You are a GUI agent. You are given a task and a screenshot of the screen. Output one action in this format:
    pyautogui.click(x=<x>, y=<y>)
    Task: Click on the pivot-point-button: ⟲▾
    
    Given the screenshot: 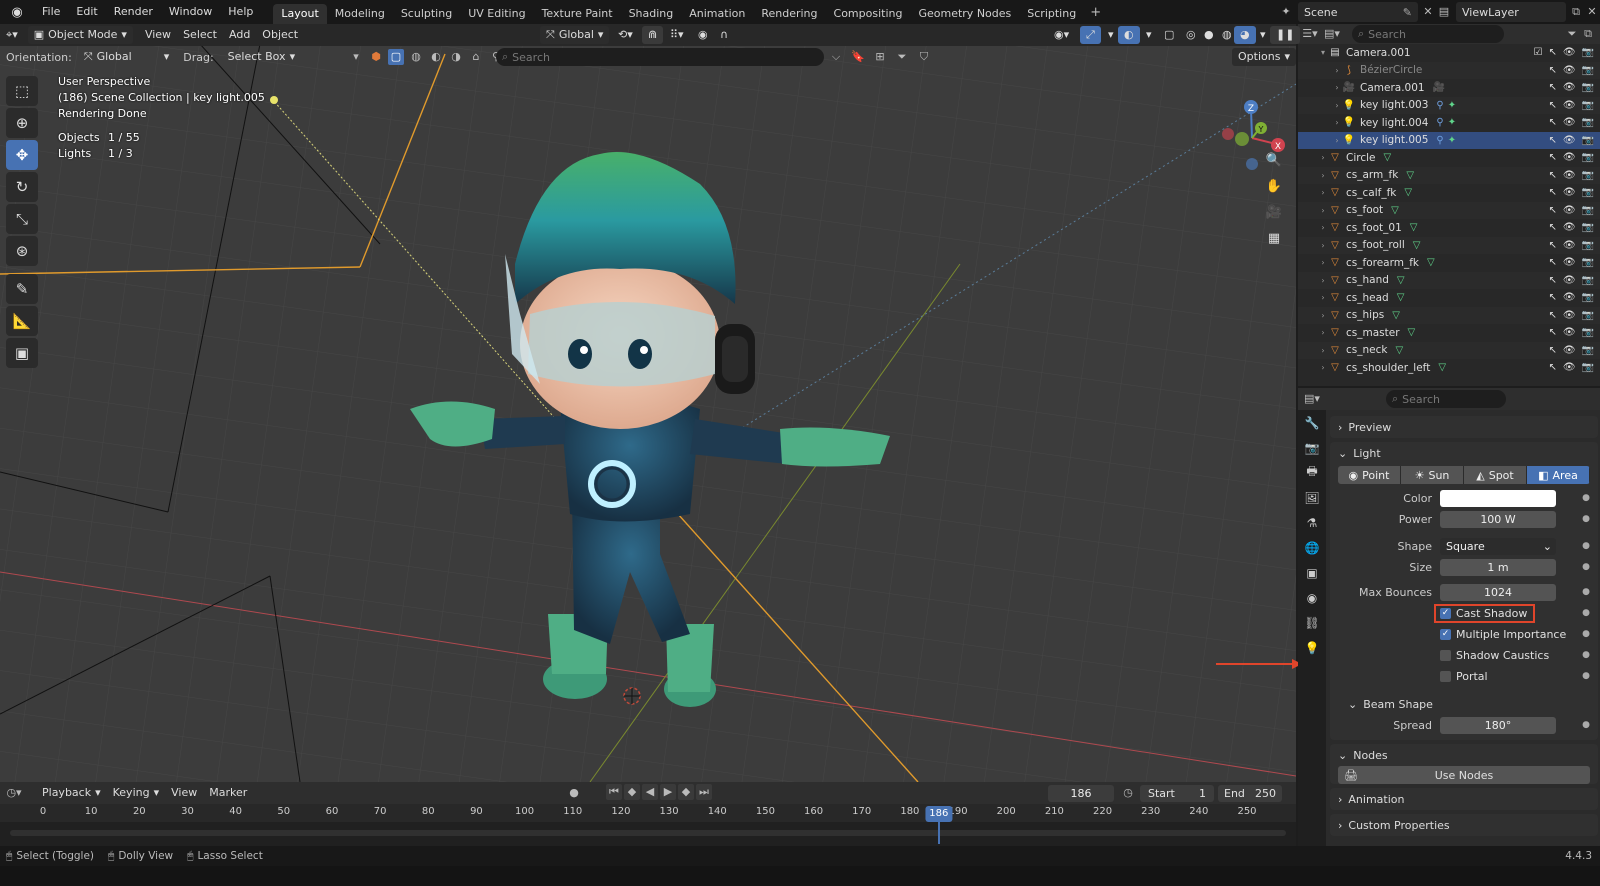 What is the action you would take?
    pyautogui.click(x=625, y=35)
    